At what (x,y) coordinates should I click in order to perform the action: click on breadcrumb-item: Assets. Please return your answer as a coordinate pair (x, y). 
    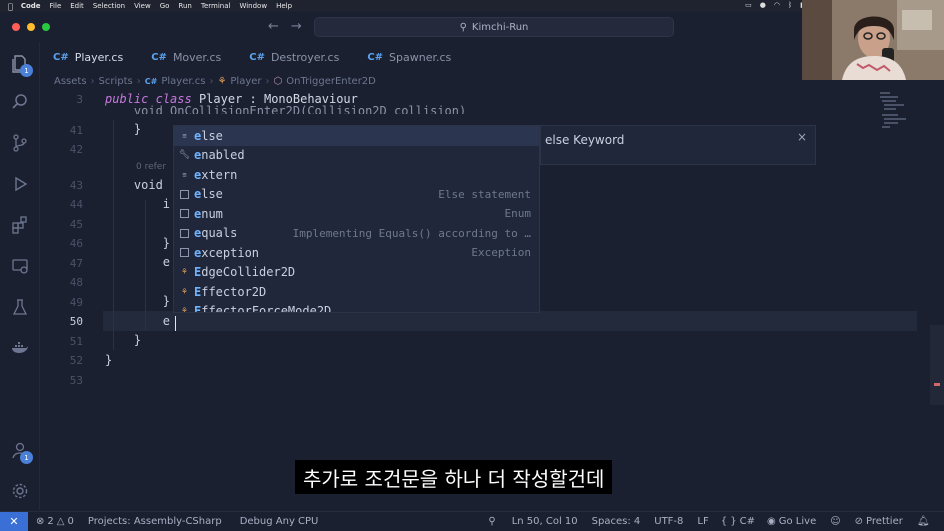
    Looking at the image, I should click on (70, 81).